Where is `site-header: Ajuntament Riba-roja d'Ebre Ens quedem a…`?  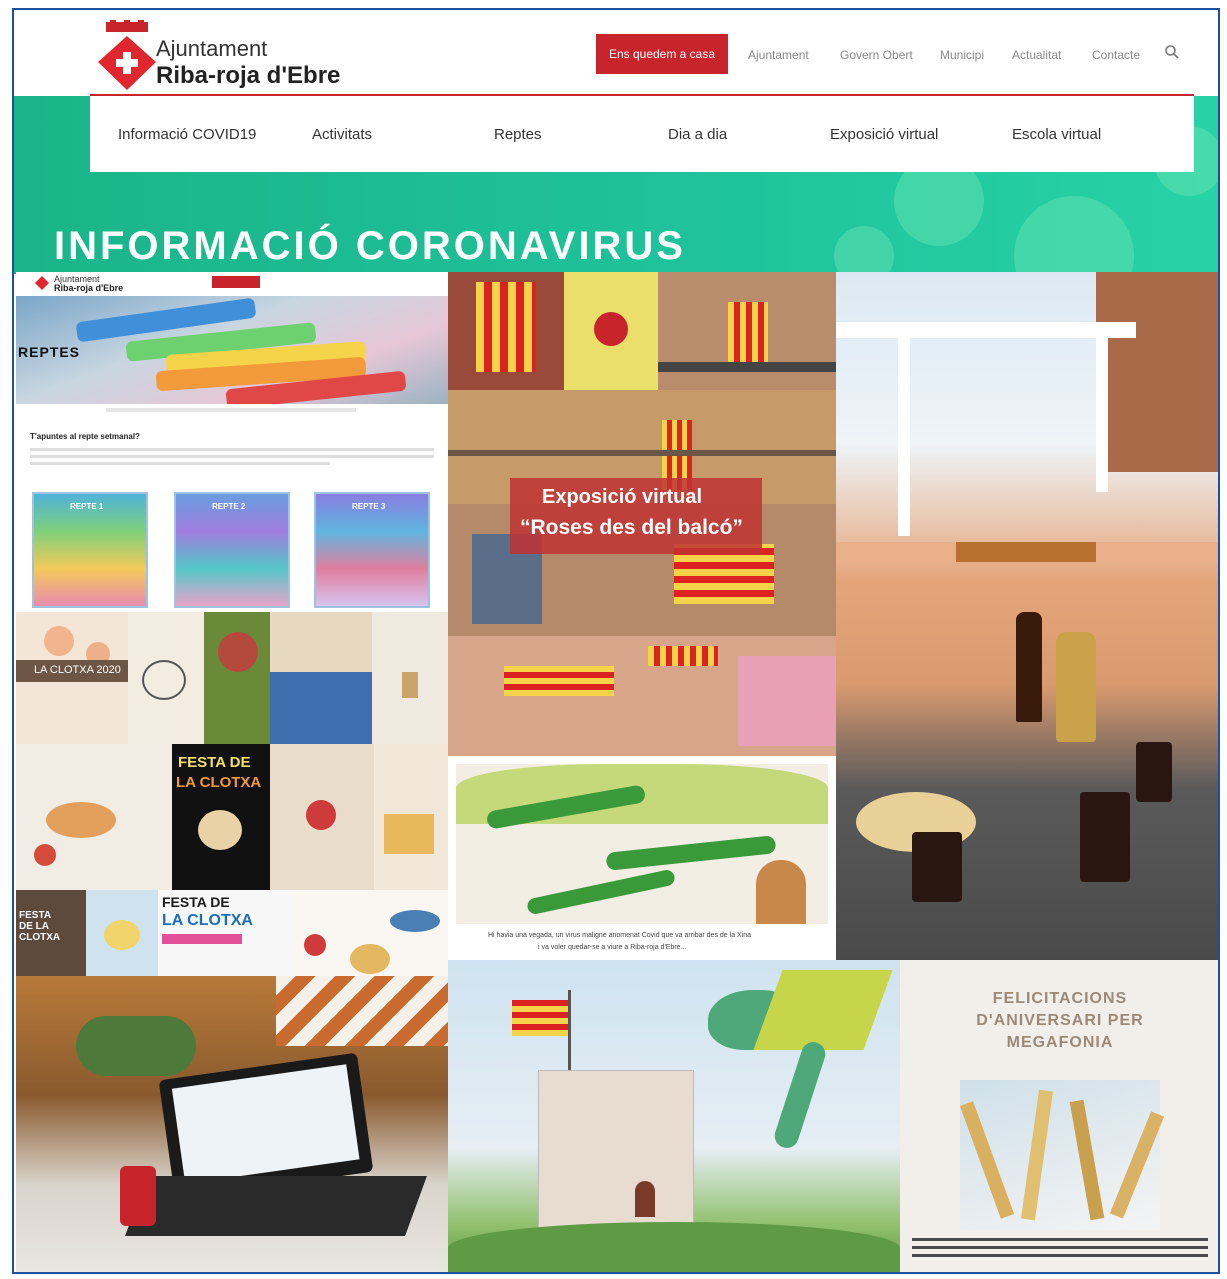
site-header: Ajuntament Riba-roja d'Ebre Ens quedem a… is located at coordinates (616, 53).